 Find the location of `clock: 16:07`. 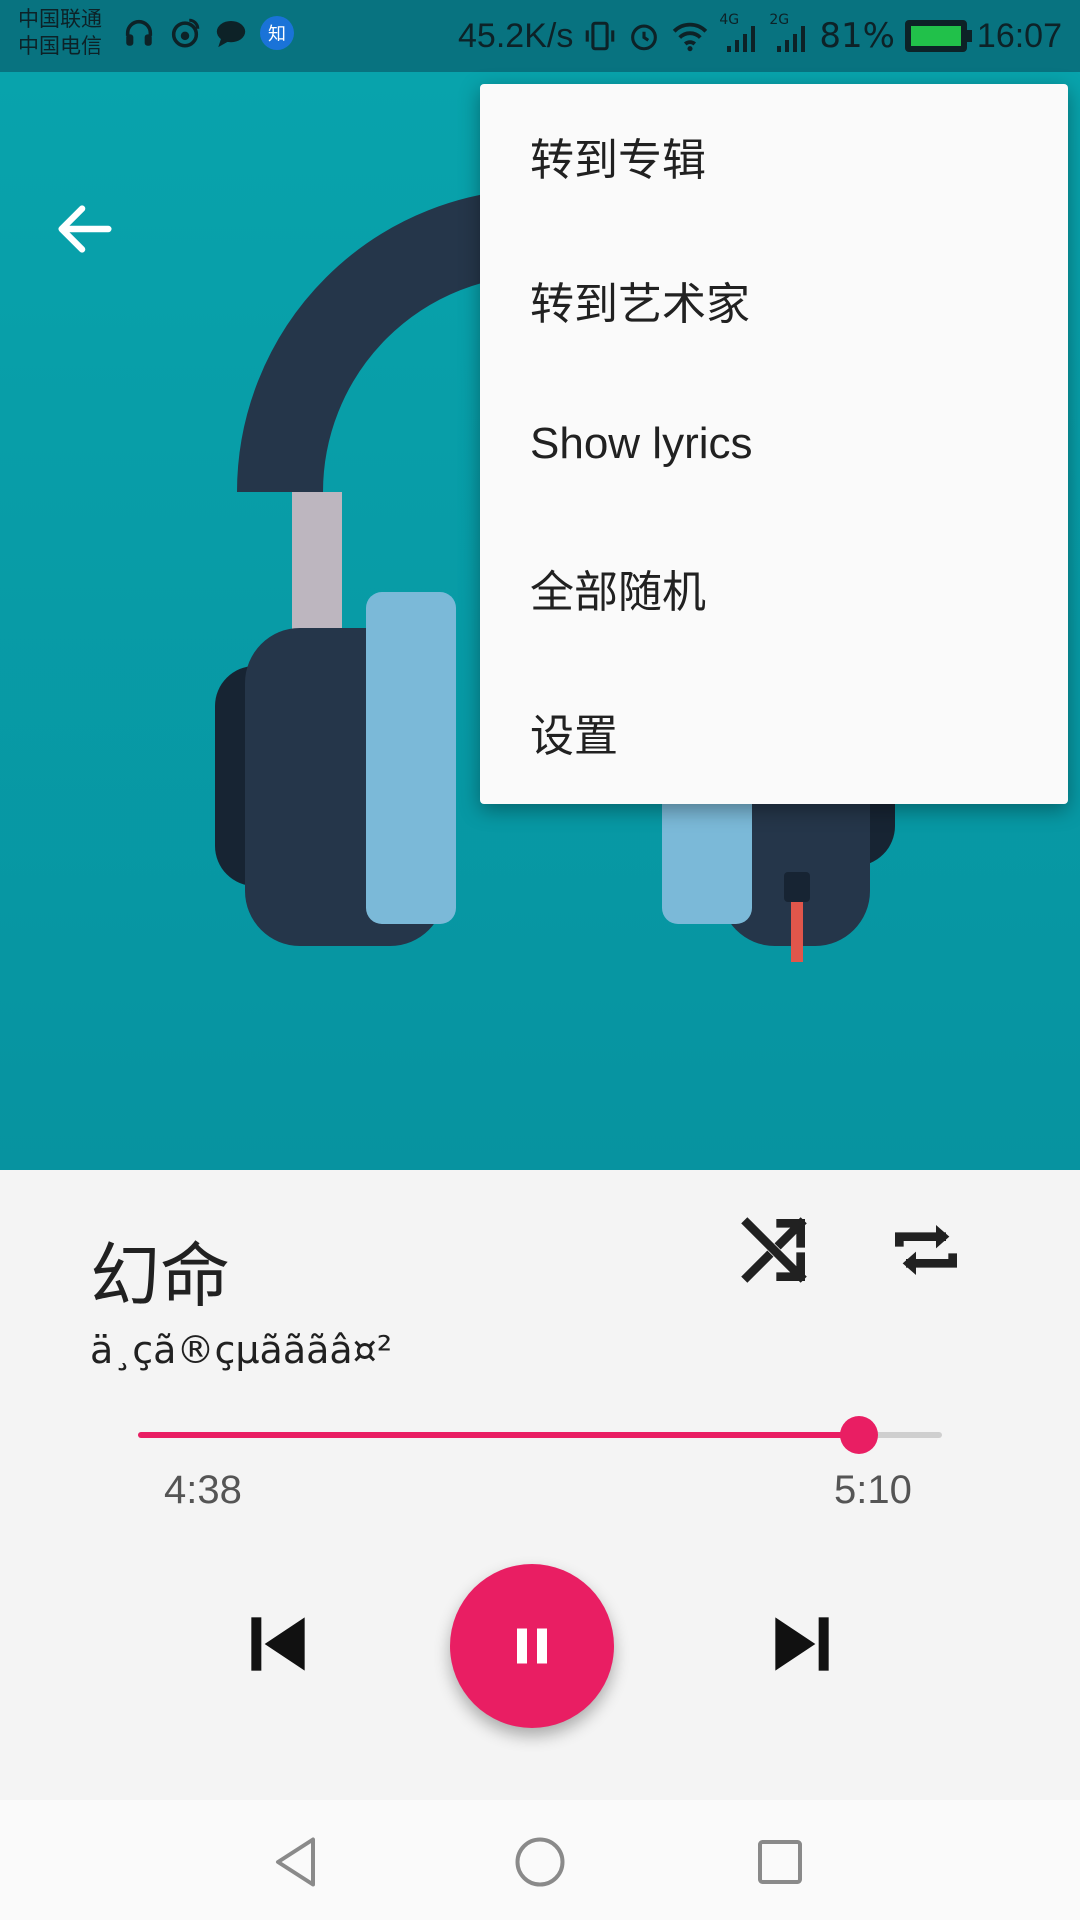

clock: 16:07 is located at coordinates (1019, 35).